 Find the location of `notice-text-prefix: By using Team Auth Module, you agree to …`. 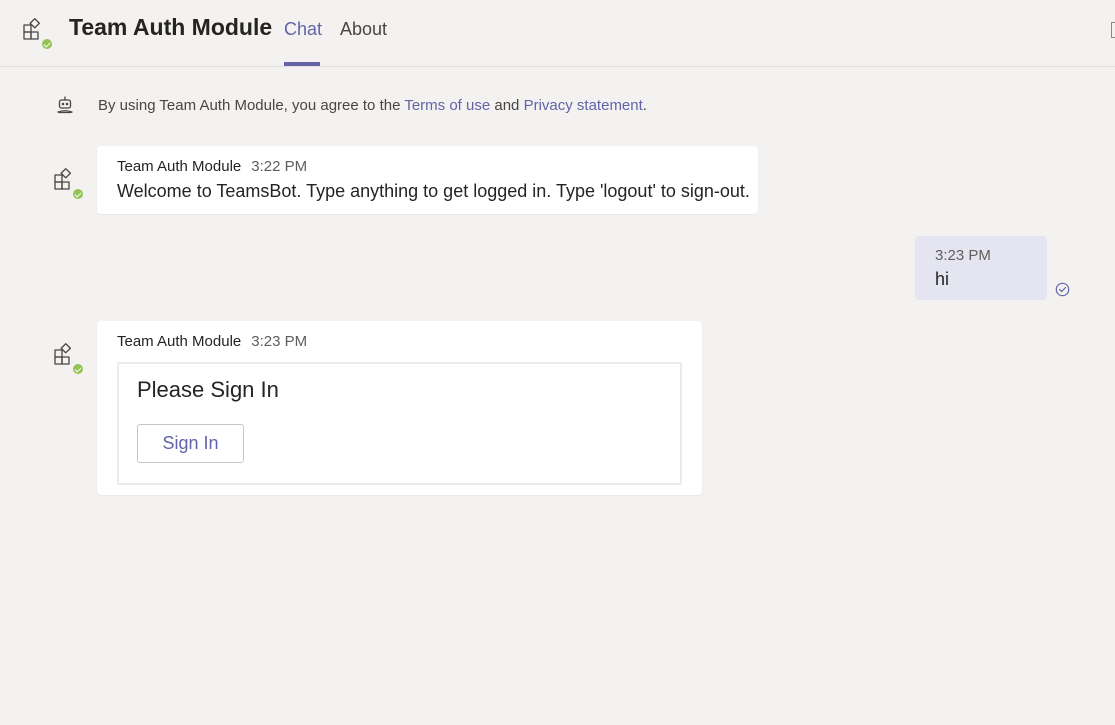

notice-text-prefix: By using Team Auth Module, you agree to … is located at coordinates (251, 105).